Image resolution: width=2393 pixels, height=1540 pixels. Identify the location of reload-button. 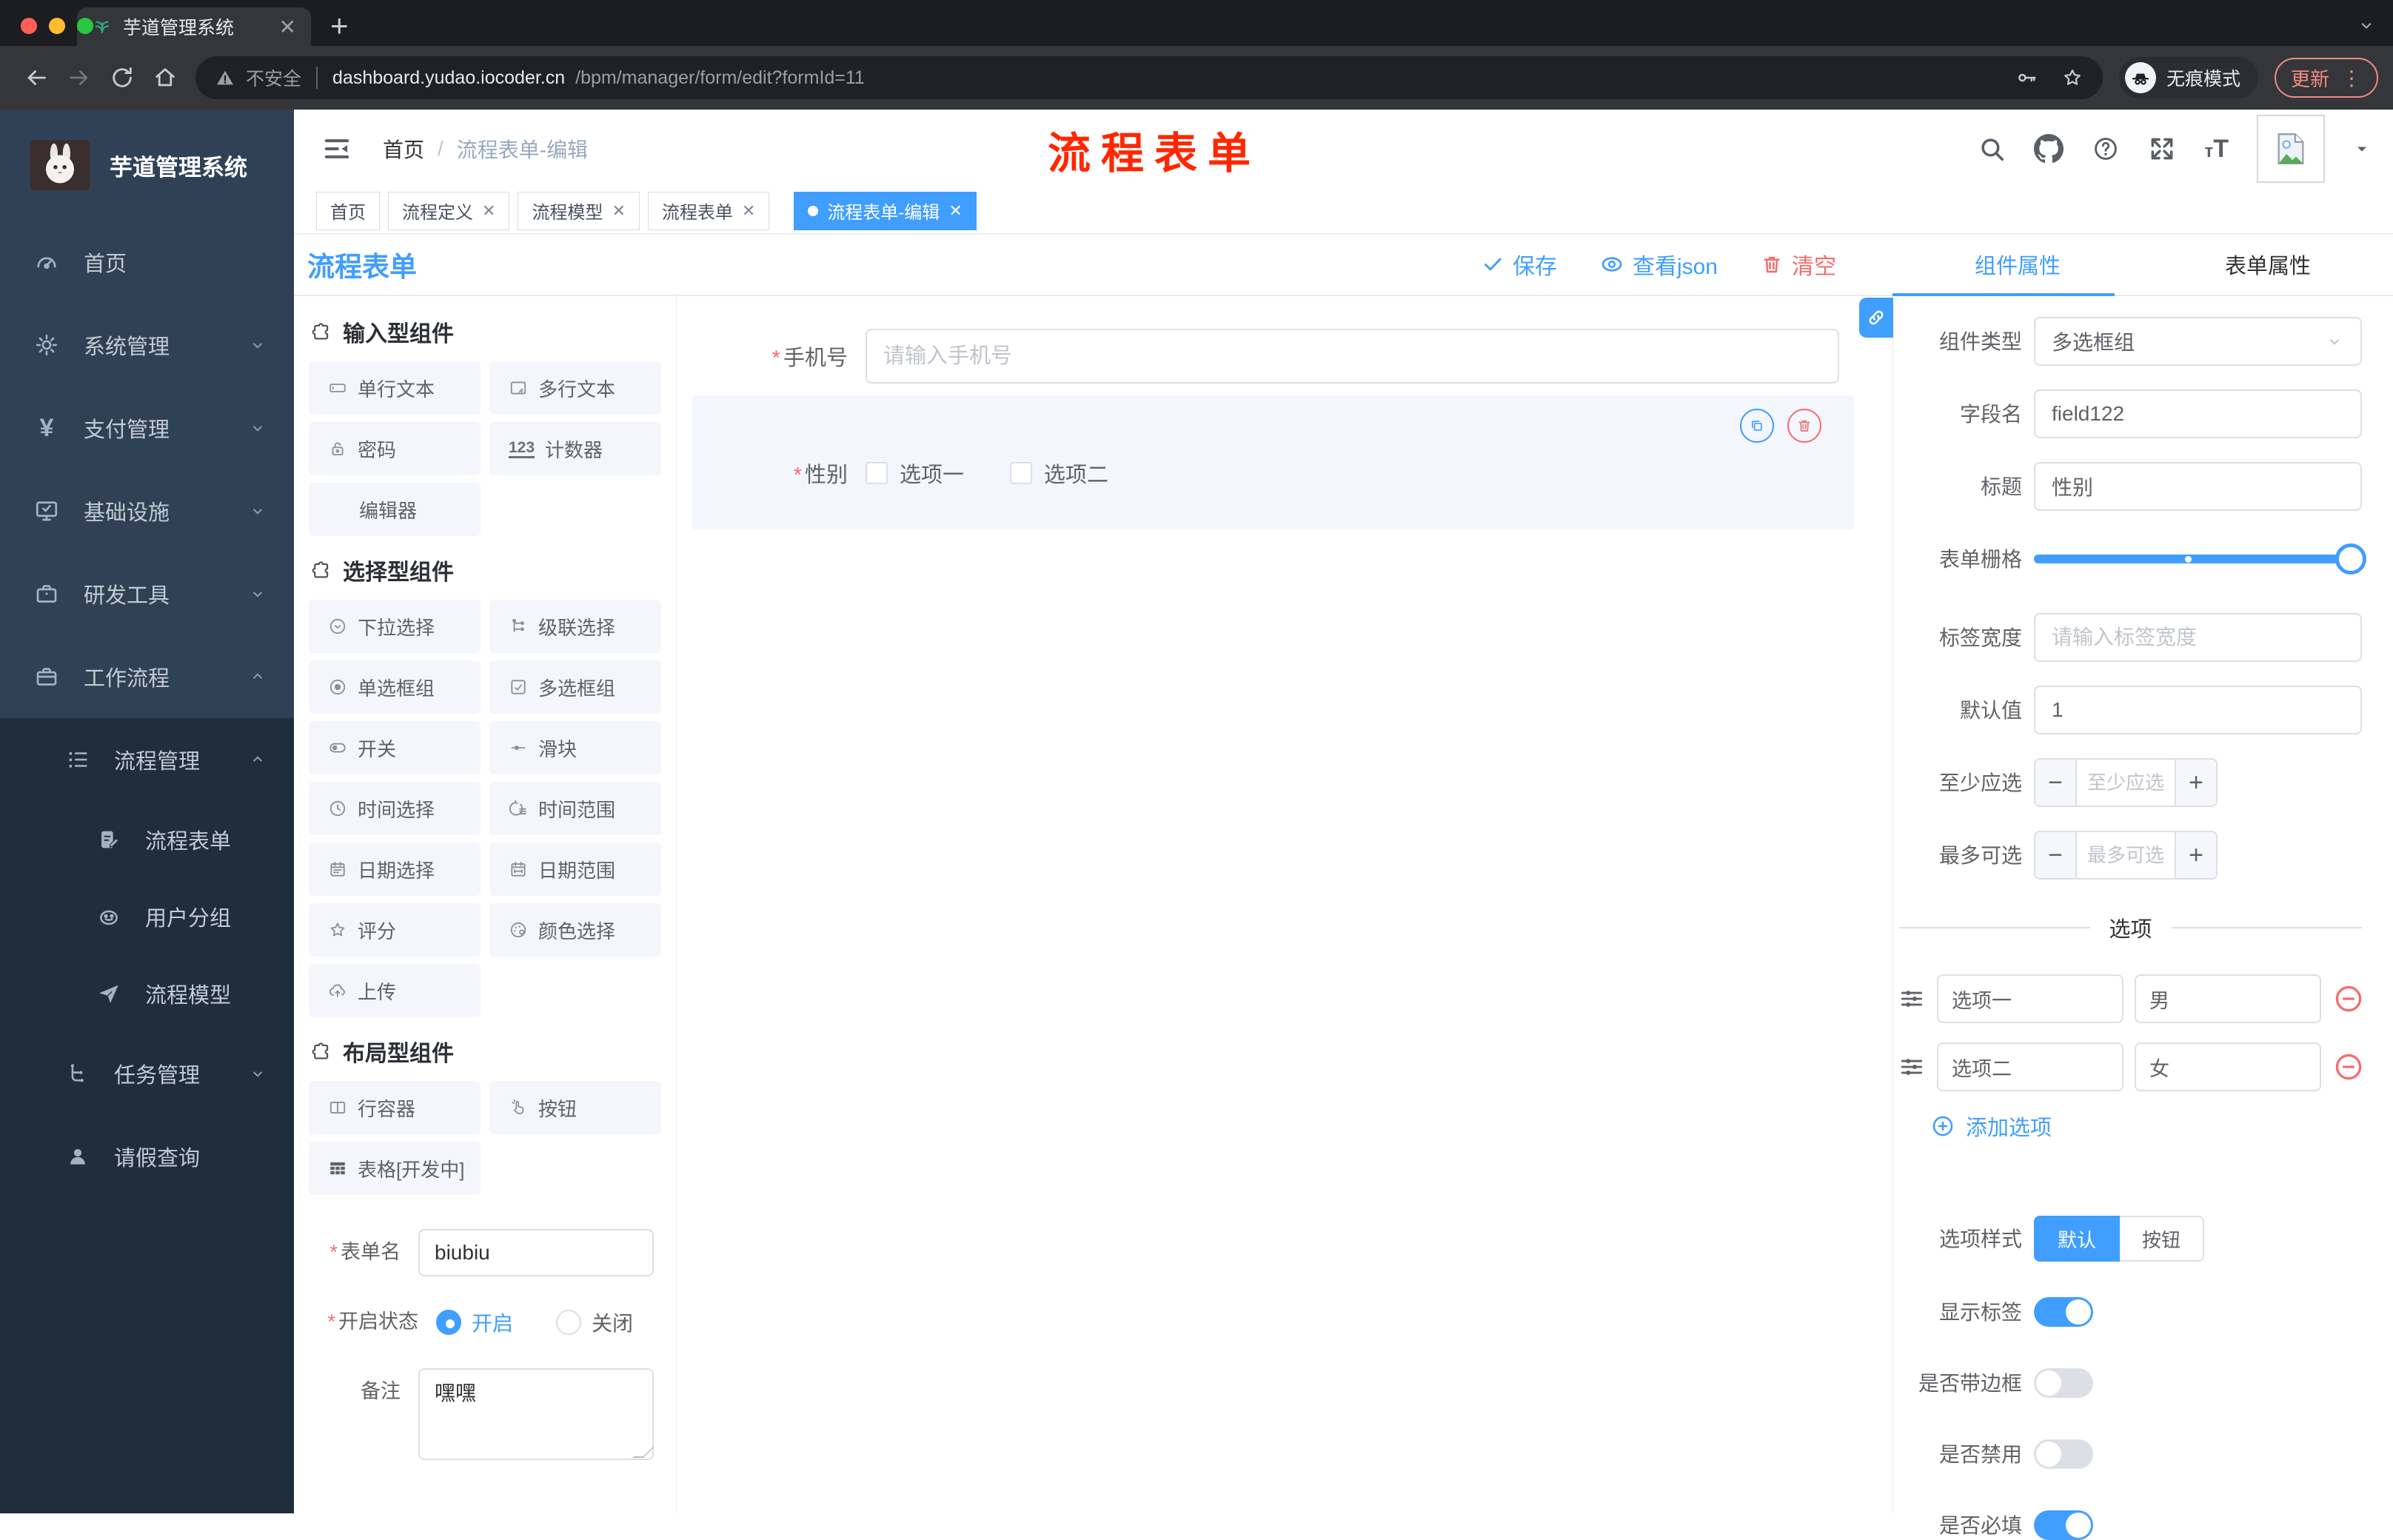
(122, 77).